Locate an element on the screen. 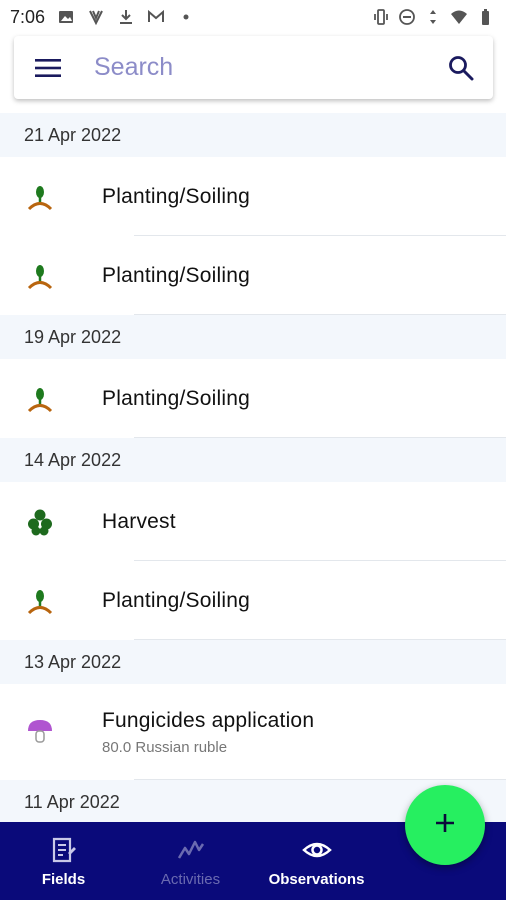 The width and height of the screenshot is (506, 900). search-bar is located at coordinates (253, 67).